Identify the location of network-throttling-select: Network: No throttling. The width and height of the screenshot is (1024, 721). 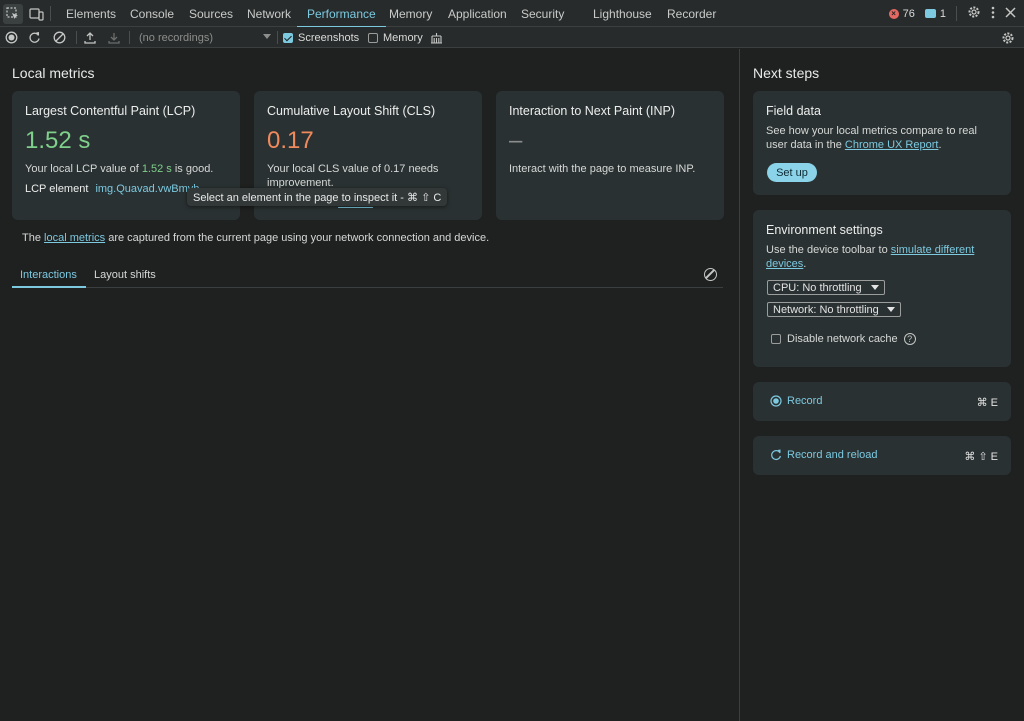
(834, 309).